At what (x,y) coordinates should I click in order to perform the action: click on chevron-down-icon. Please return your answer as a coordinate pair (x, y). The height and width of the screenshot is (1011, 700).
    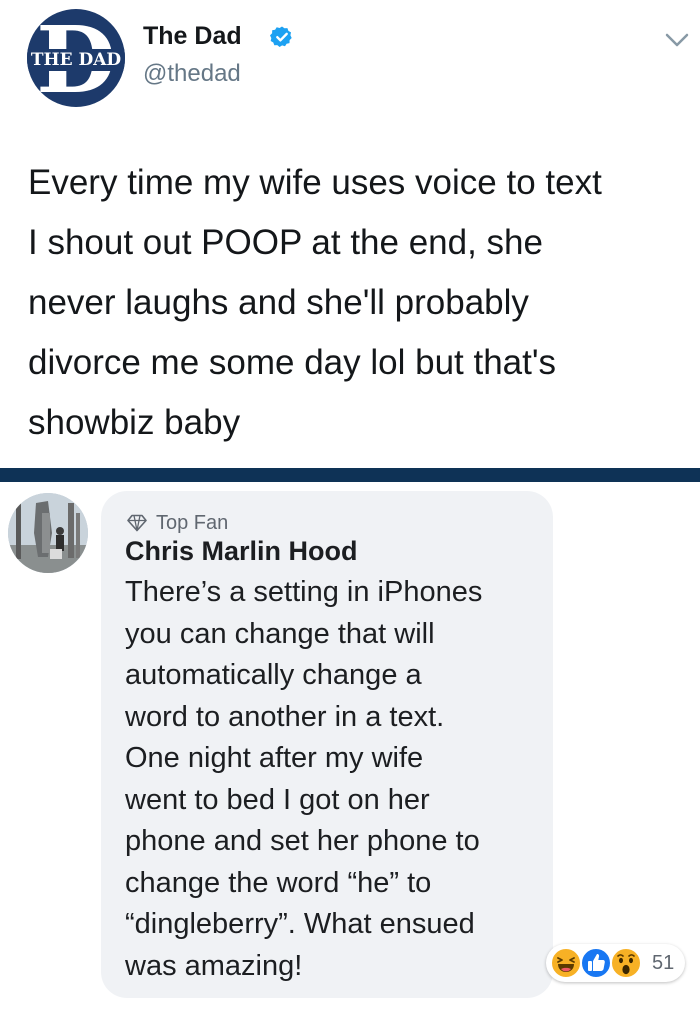
    Looking at the image, I should click on (677, 40).